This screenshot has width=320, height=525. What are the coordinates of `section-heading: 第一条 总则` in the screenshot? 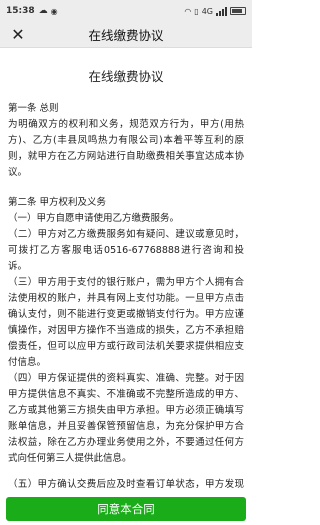 It's located at (33, 108).